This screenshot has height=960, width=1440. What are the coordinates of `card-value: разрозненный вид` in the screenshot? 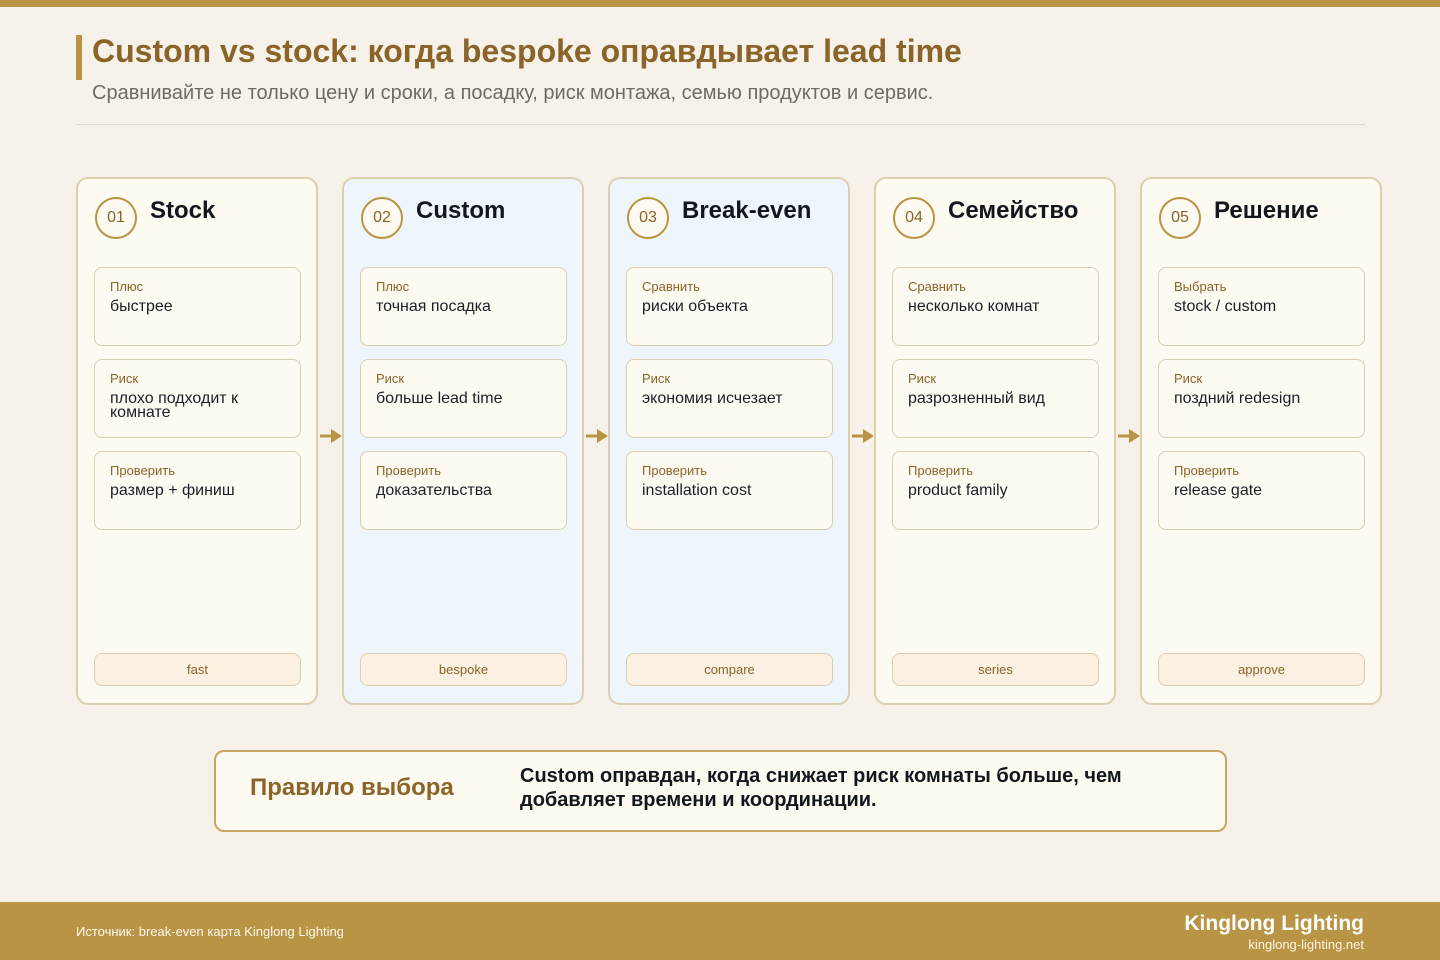 It's located at (976, 398).